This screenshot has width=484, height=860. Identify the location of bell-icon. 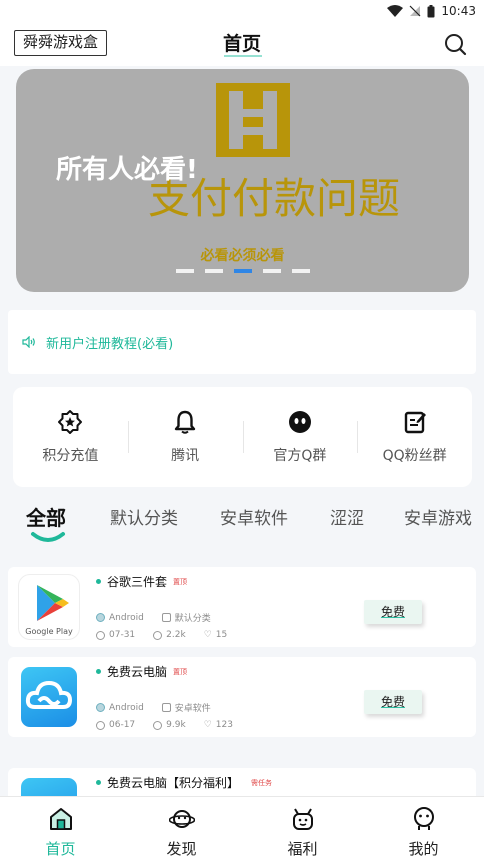
(185, 422).